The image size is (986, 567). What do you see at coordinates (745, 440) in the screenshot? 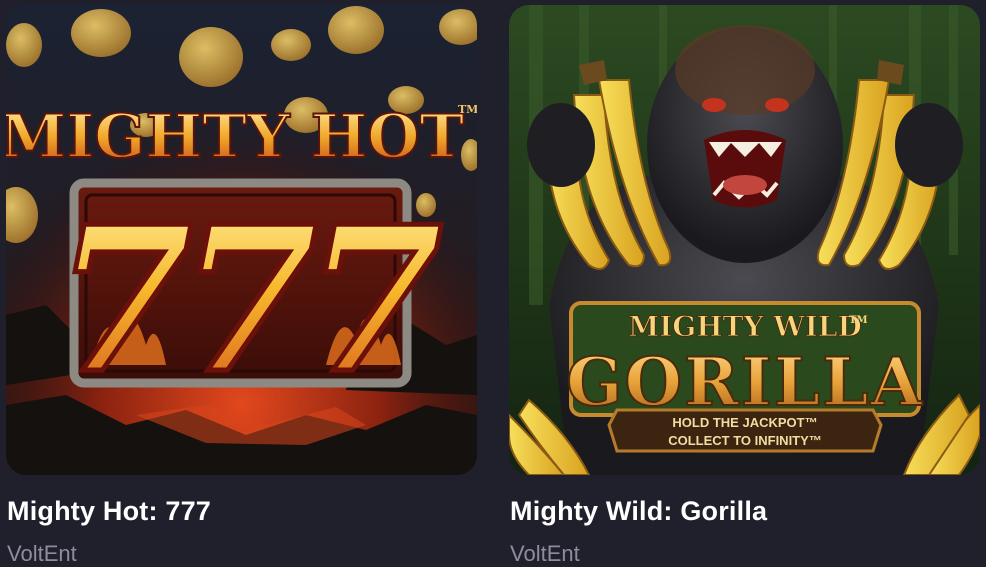
I see `banner-line-2: COLLECT TO INFINITY™` at bounding box center [745, 440].